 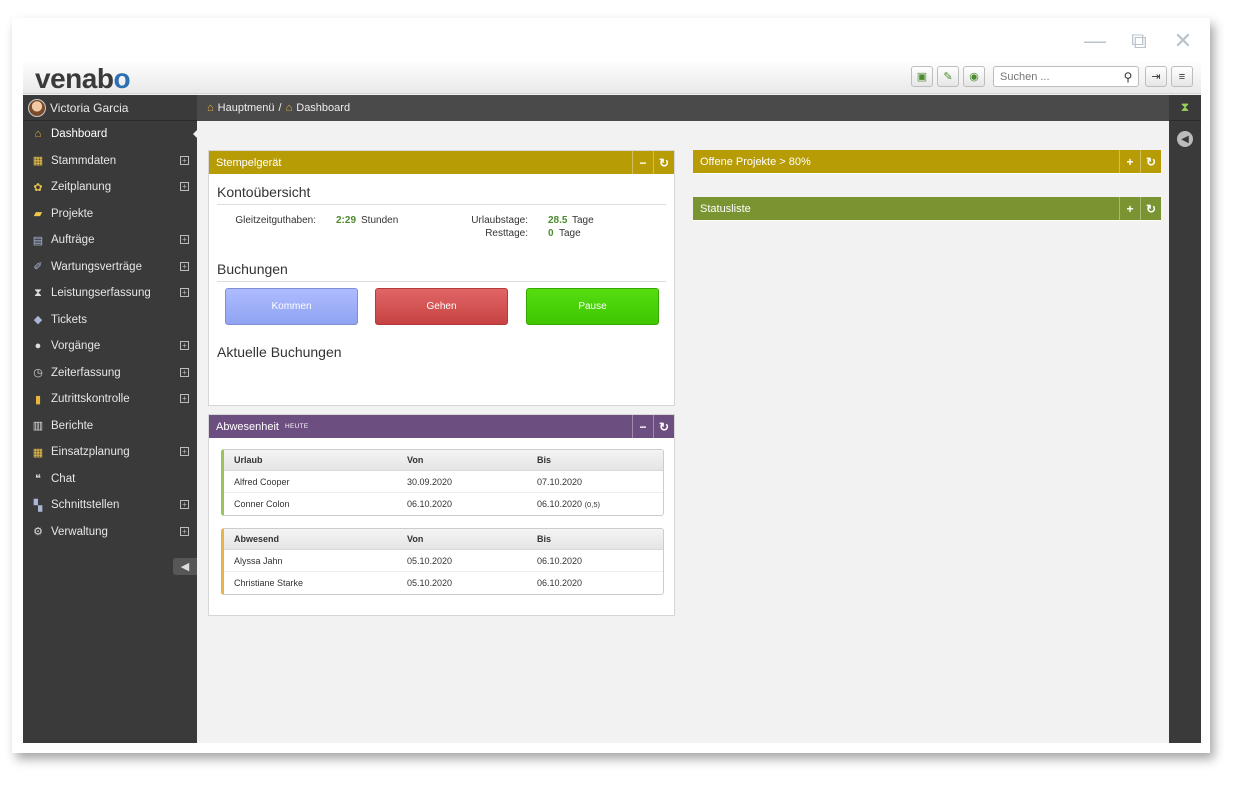 I want to click on planning-icon: ▦, so click(x=38, y=452).